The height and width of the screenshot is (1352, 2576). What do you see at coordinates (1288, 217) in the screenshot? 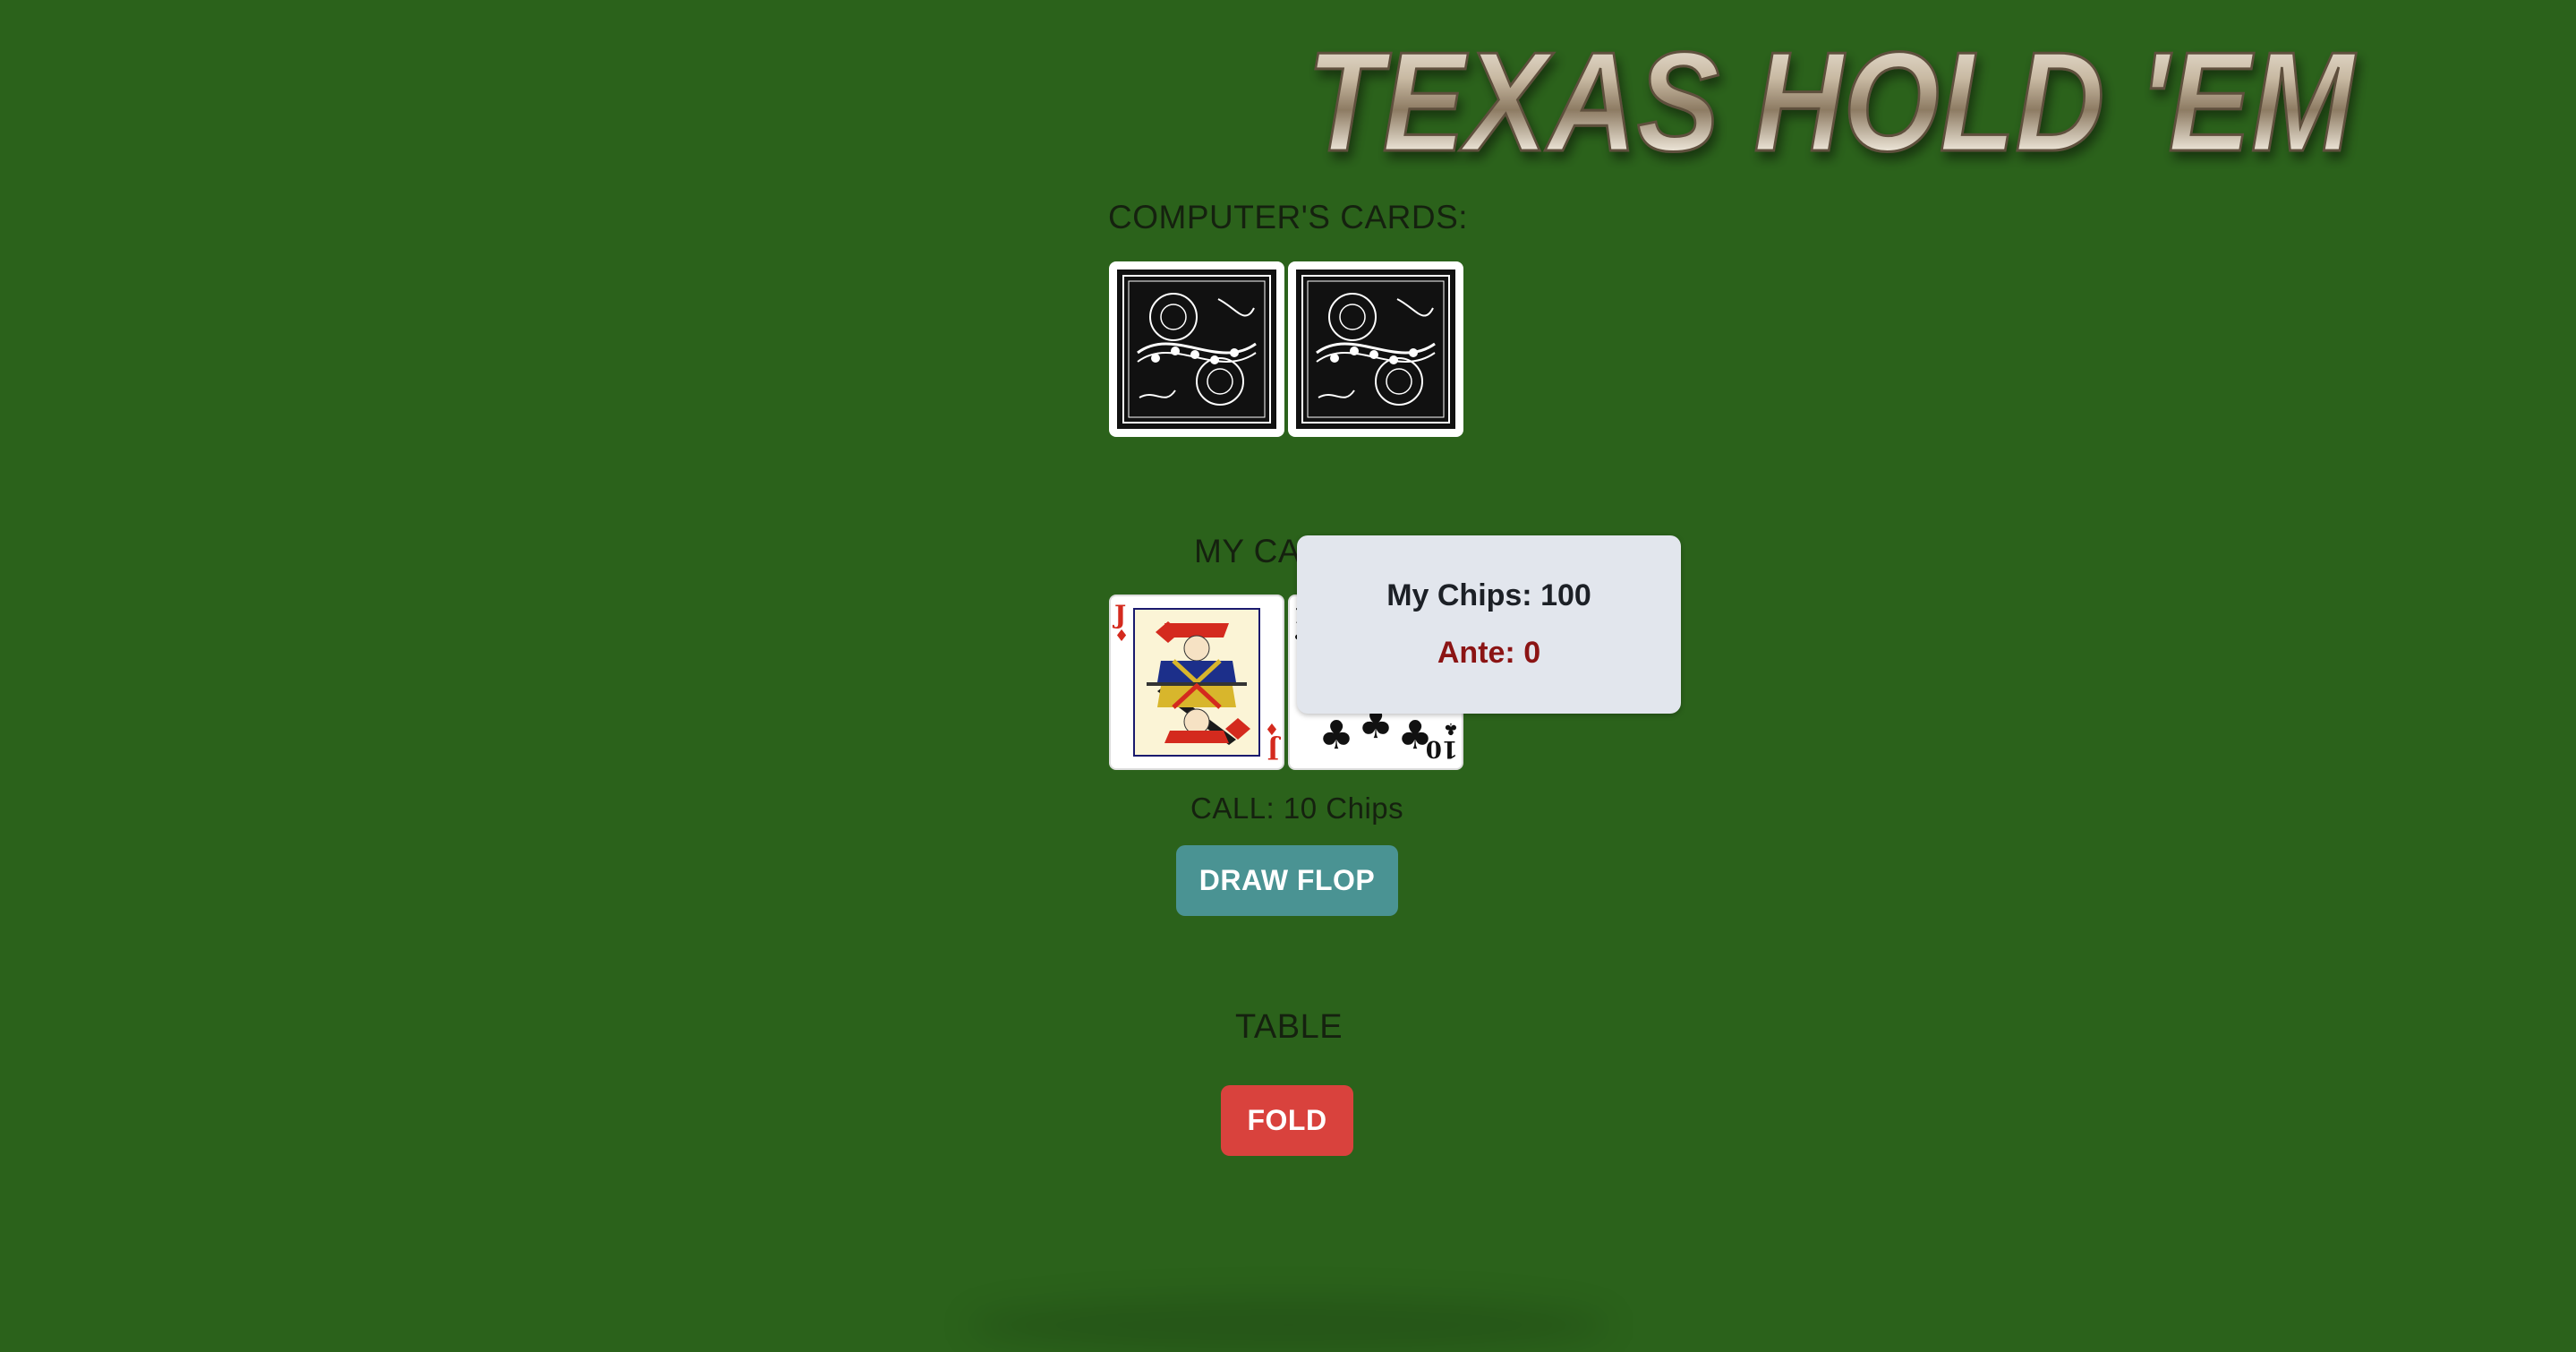
I see `computer-cards-label: COMPUTER'S CARDS:` at bounding box center [1288, 217].